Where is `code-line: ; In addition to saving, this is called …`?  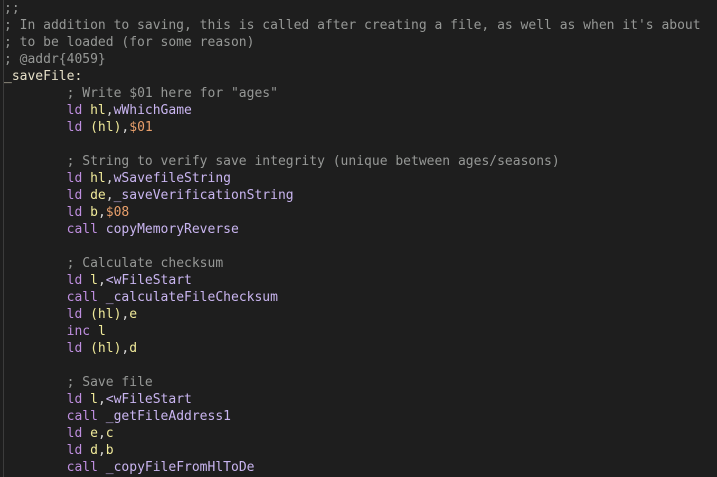
code-line: ; In addition to saving, this is called … is located at coordinates (352, 25).